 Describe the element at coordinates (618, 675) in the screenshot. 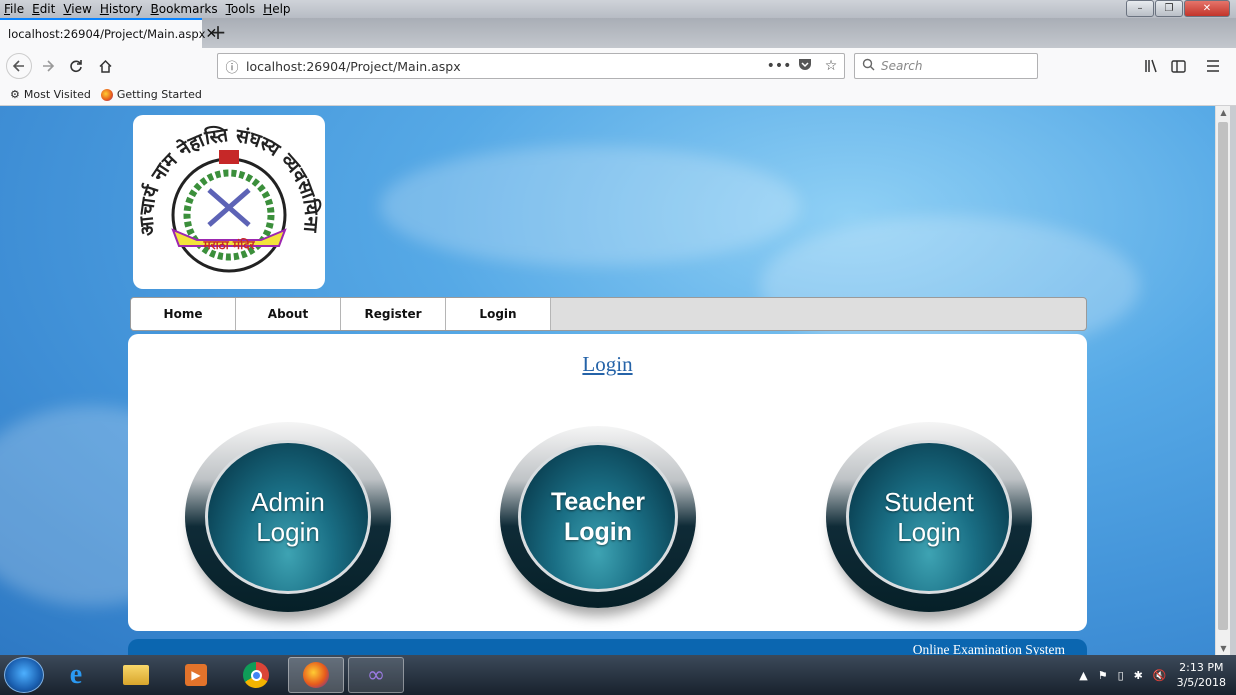

I see `taskbar: e ▶ ∞ ▲ ⚑ ▯ ✱ 🔇 2:13 PM 3/5/2018` at that location.